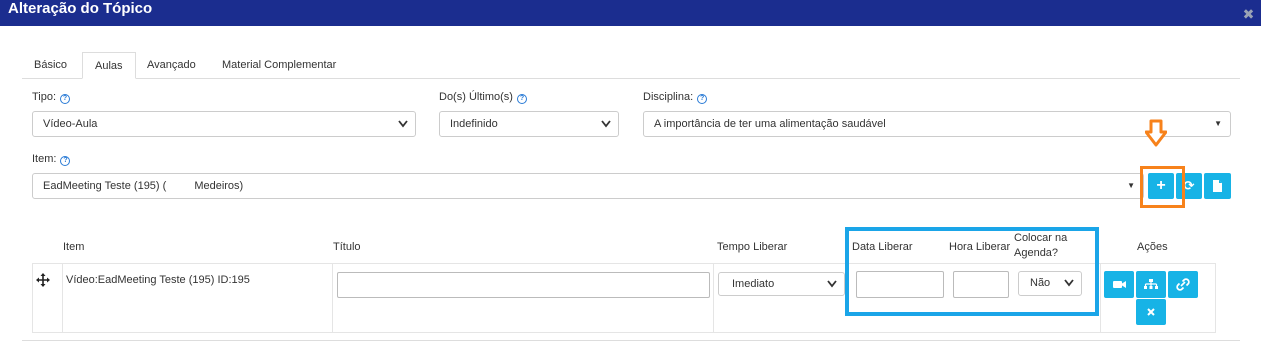  Describe the element at coordinates (74, 247) in the screenshot. I see `col-header-item: Item` at that location.